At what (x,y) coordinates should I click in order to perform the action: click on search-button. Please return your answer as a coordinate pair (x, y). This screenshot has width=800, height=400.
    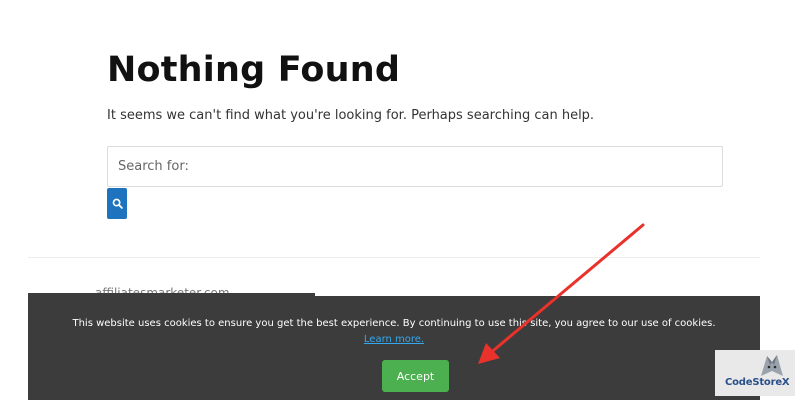
    Looking at the image, I should click on (117, 203).